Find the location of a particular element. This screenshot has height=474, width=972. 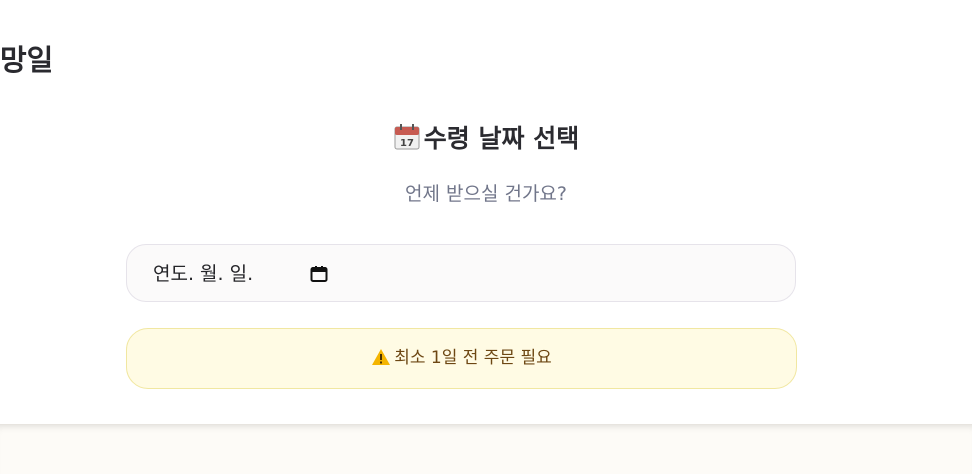

bottom-background-panel is located at coordinates (486, 449).